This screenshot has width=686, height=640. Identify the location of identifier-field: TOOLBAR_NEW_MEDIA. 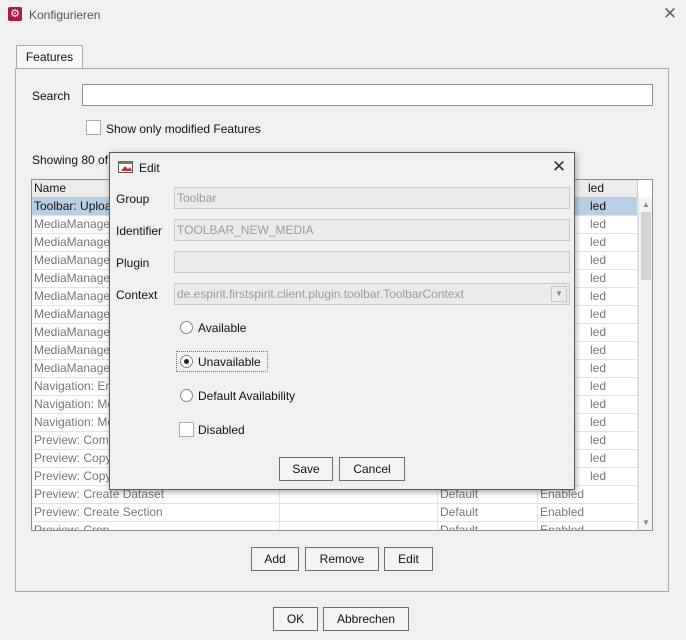
(372, 230).